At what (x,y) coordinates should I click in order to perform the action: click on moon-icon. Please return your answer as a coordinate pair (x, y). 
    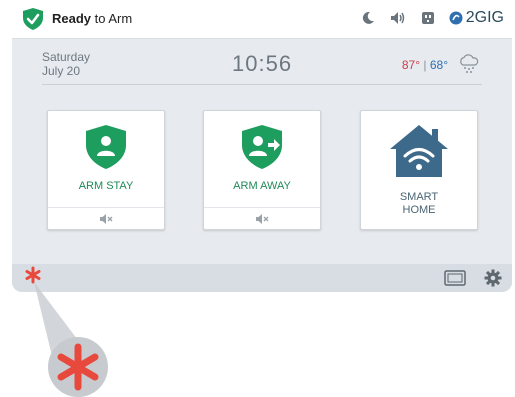
    Looking at the image, I should click on (368, 18).